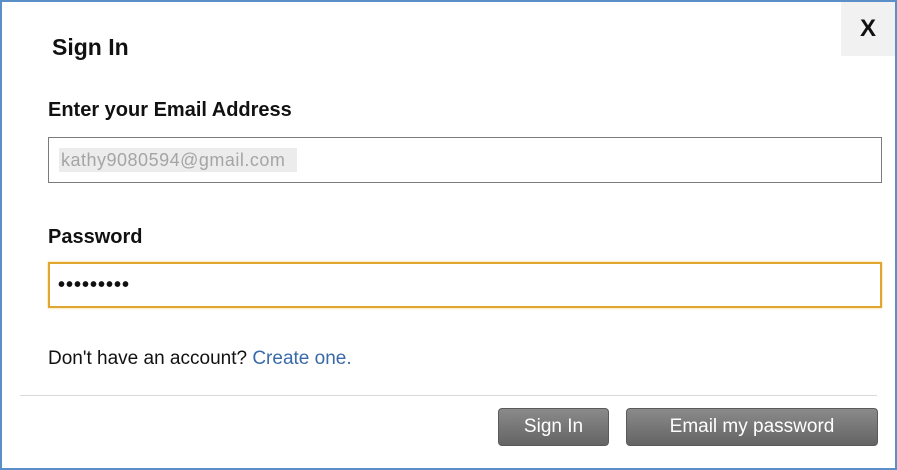  What do you see at coordinates (301, 358) in the screenshot?
I see `create-account-link: Create one.` at bounding box center [301, 358].